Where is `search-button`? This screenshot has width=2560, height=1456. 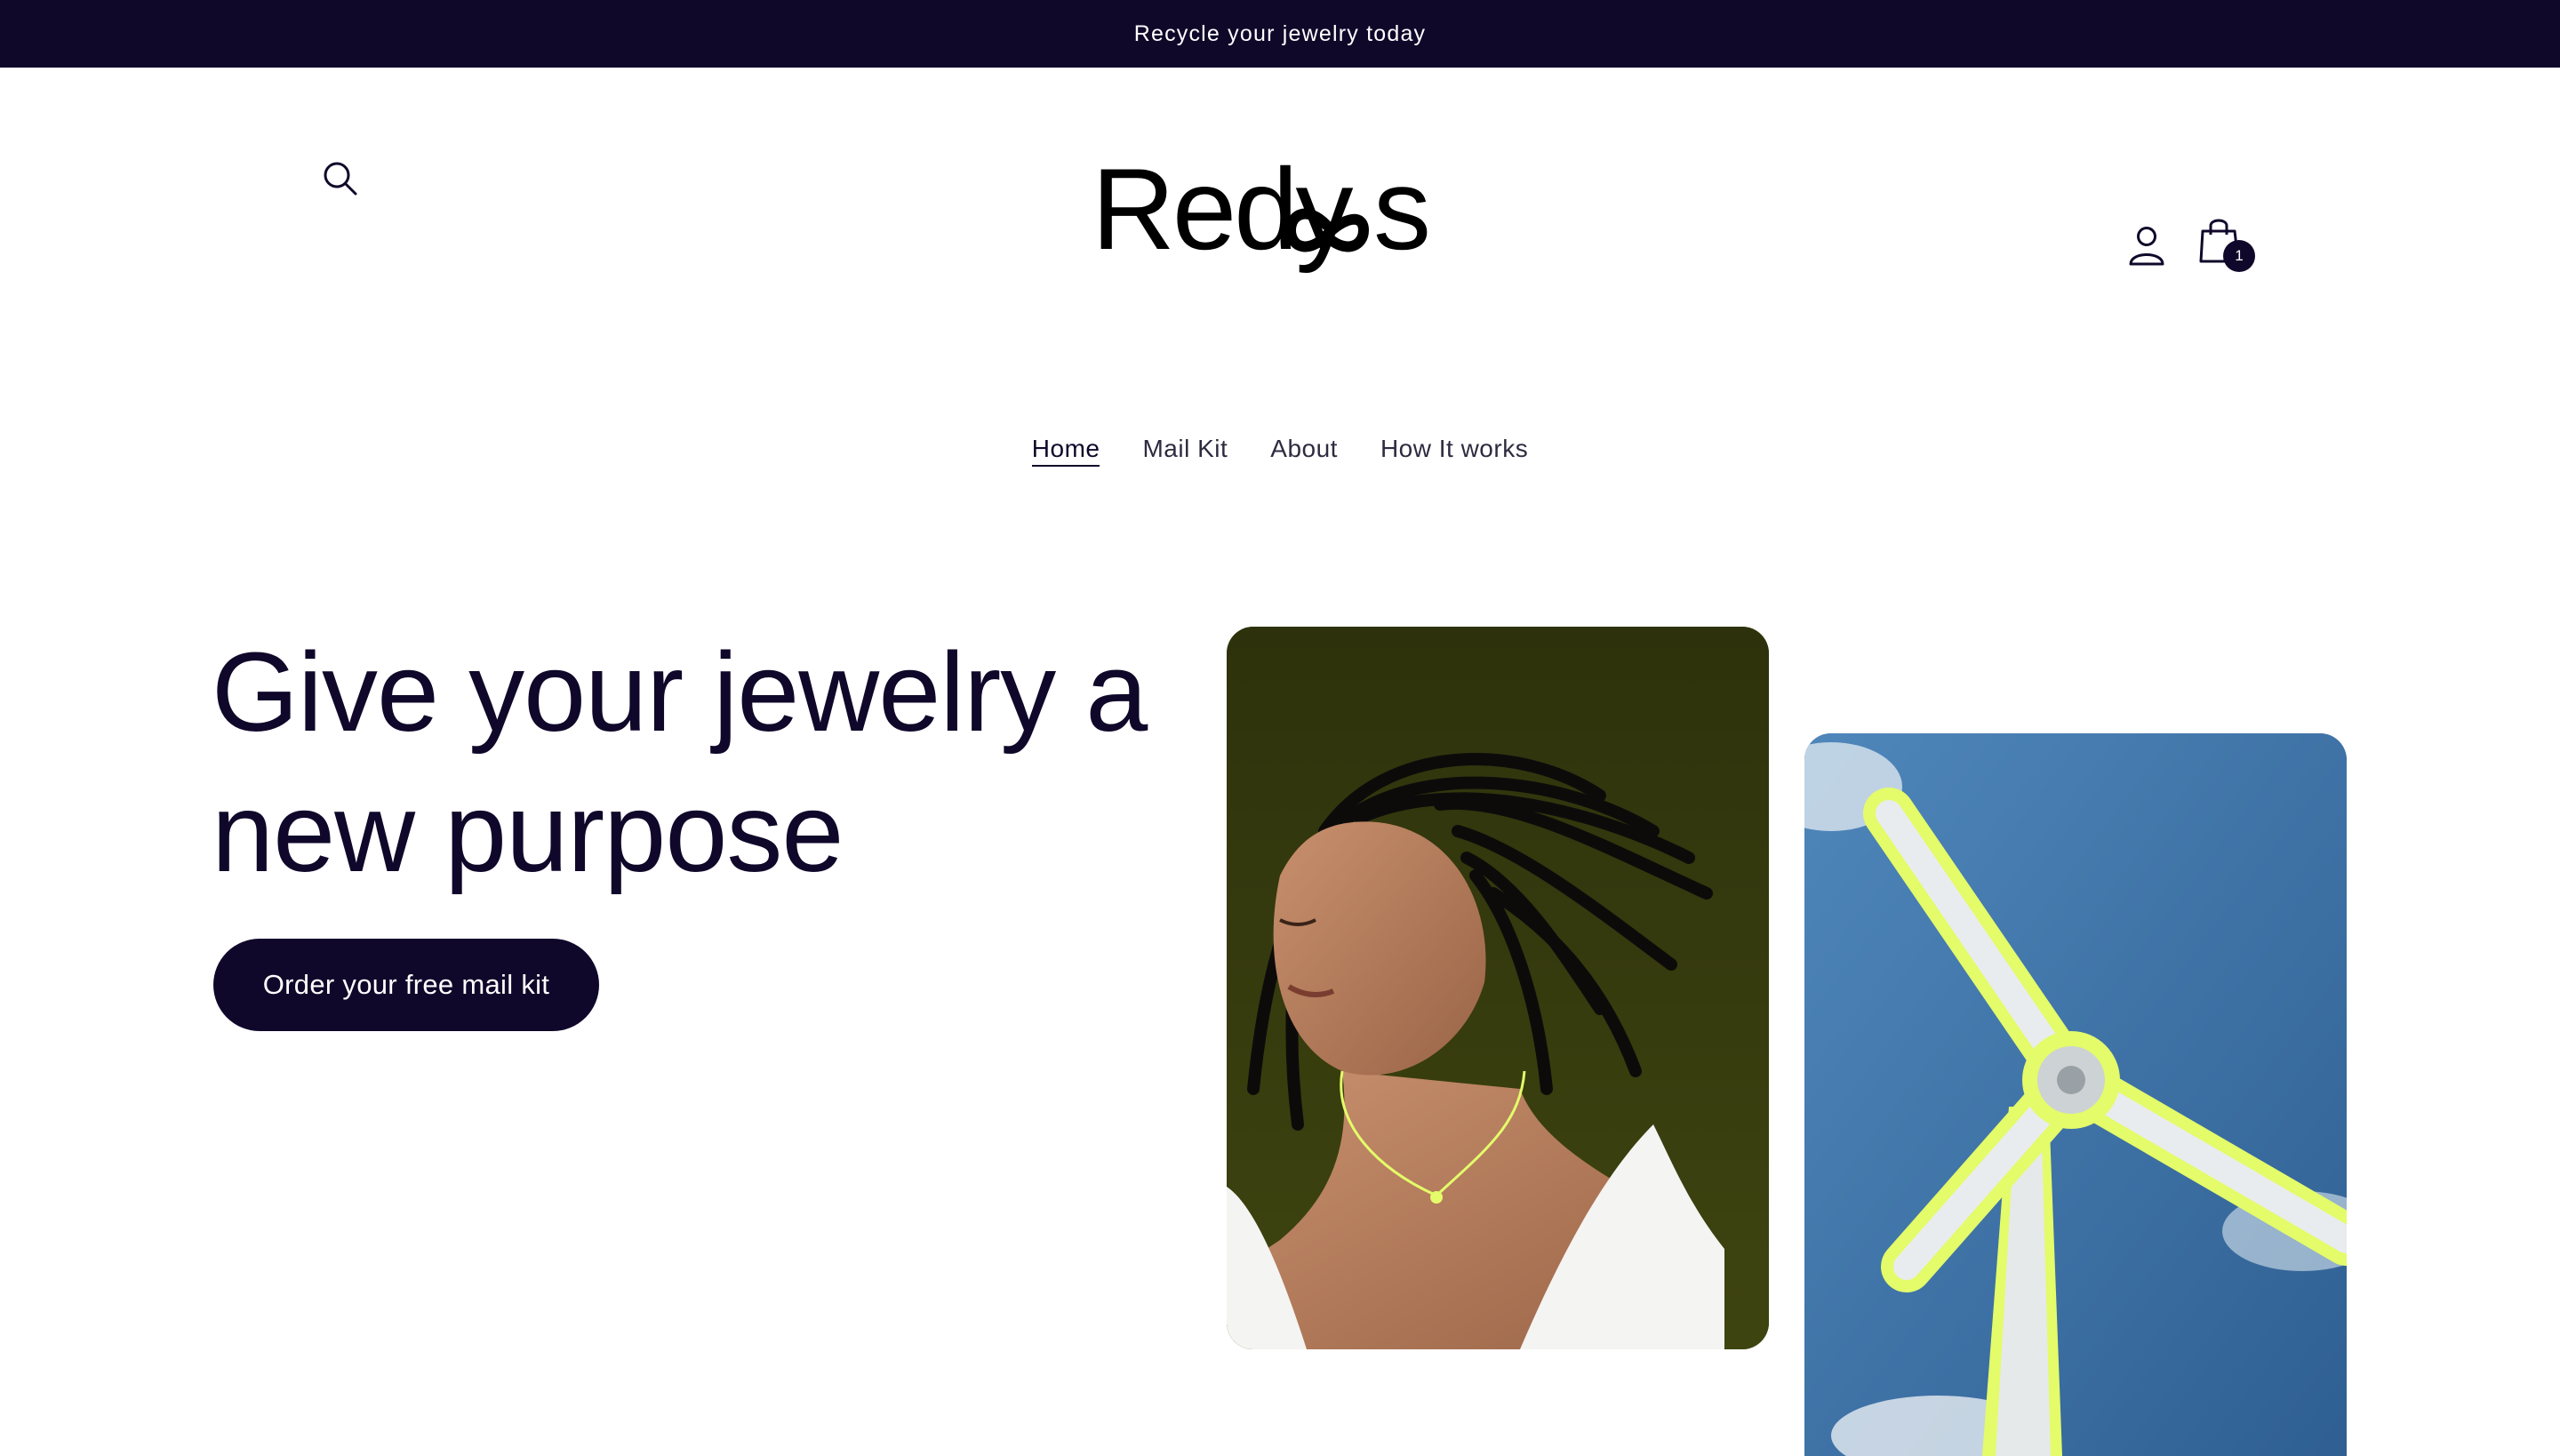 search-button is located at coordinates (340, 178).